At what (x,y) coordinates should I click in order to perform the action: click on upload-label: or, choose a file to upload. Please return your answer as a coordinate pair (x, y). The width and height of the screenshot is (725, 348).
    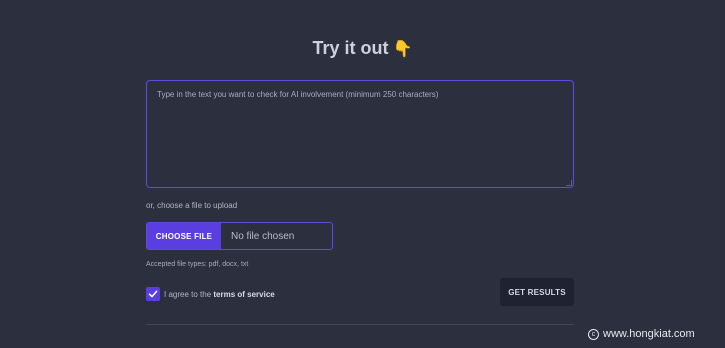
    Looking at the image, I should click on (192, 205).